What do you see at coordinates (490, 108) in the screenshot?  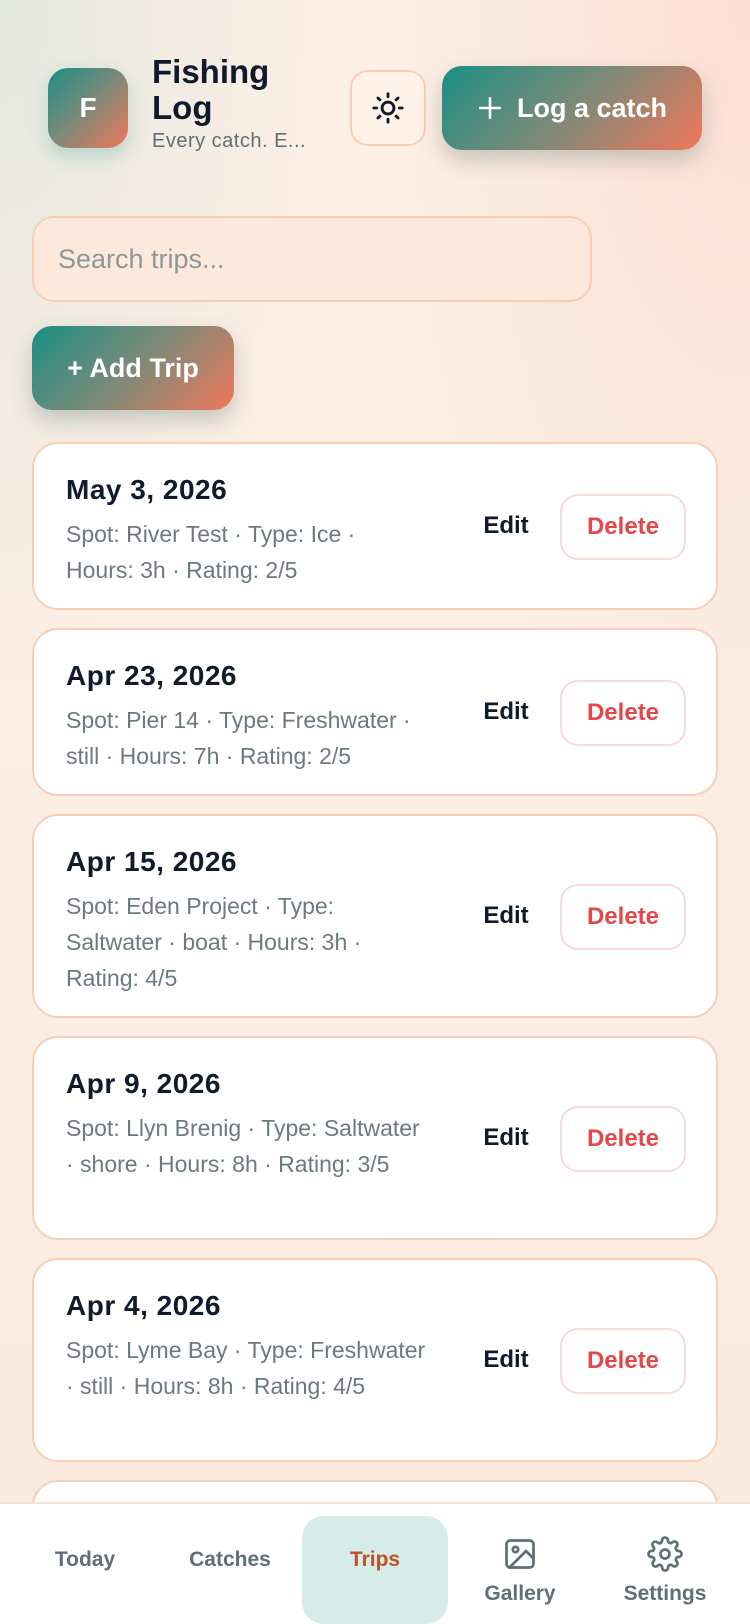 I see `plus-icon` at bounding box center [490, 108].